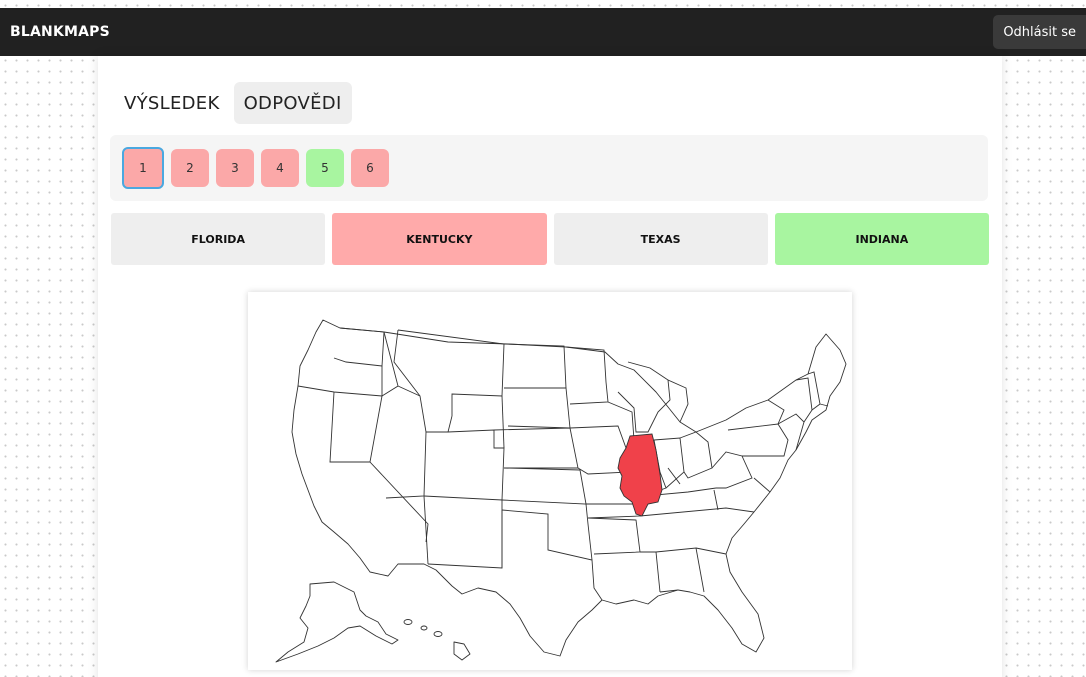  Describe the element at coordinates (325, 168) in the screenshot. I see `question-button-5: 5` at that location.